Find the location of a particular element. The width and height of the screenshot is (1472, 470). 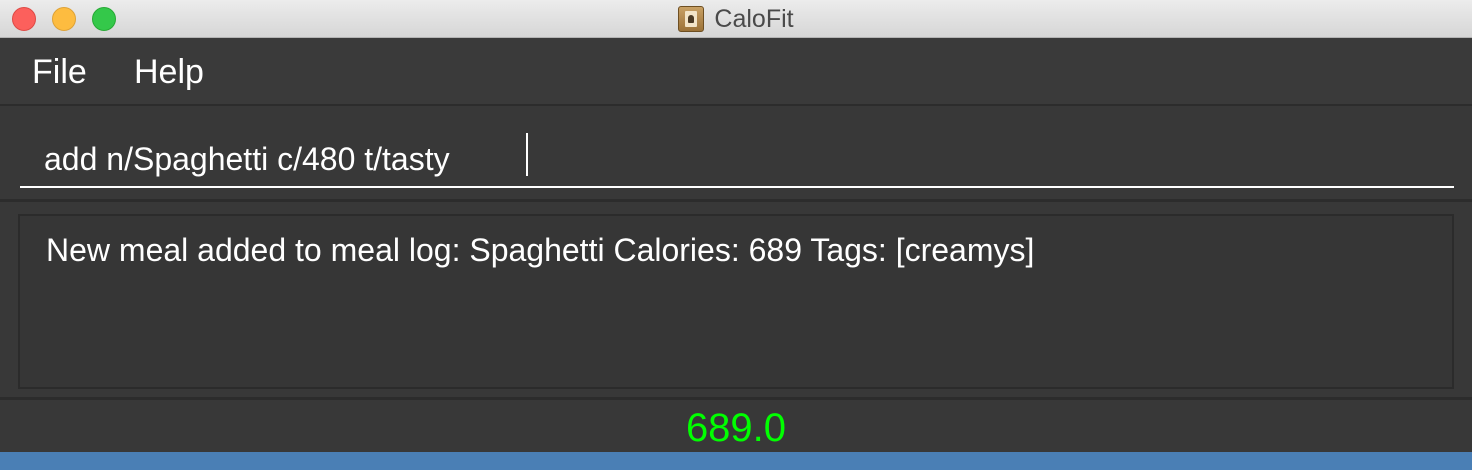

calorie-total-value: 689.0 is located at coordinates (736, 428).